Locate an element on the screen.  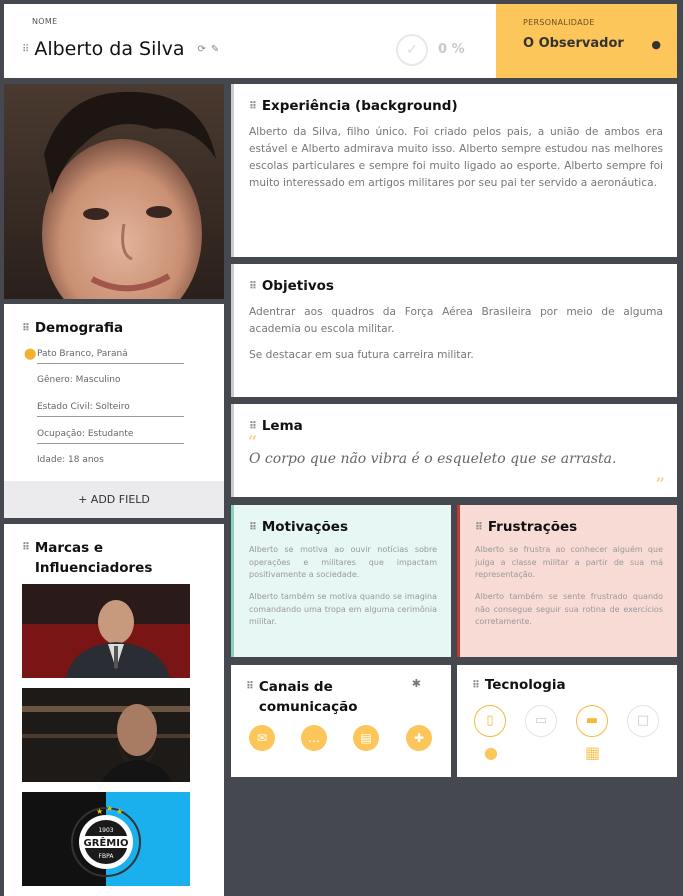
persona-name: Alberto da Silva is located at coordinates (109, 49).